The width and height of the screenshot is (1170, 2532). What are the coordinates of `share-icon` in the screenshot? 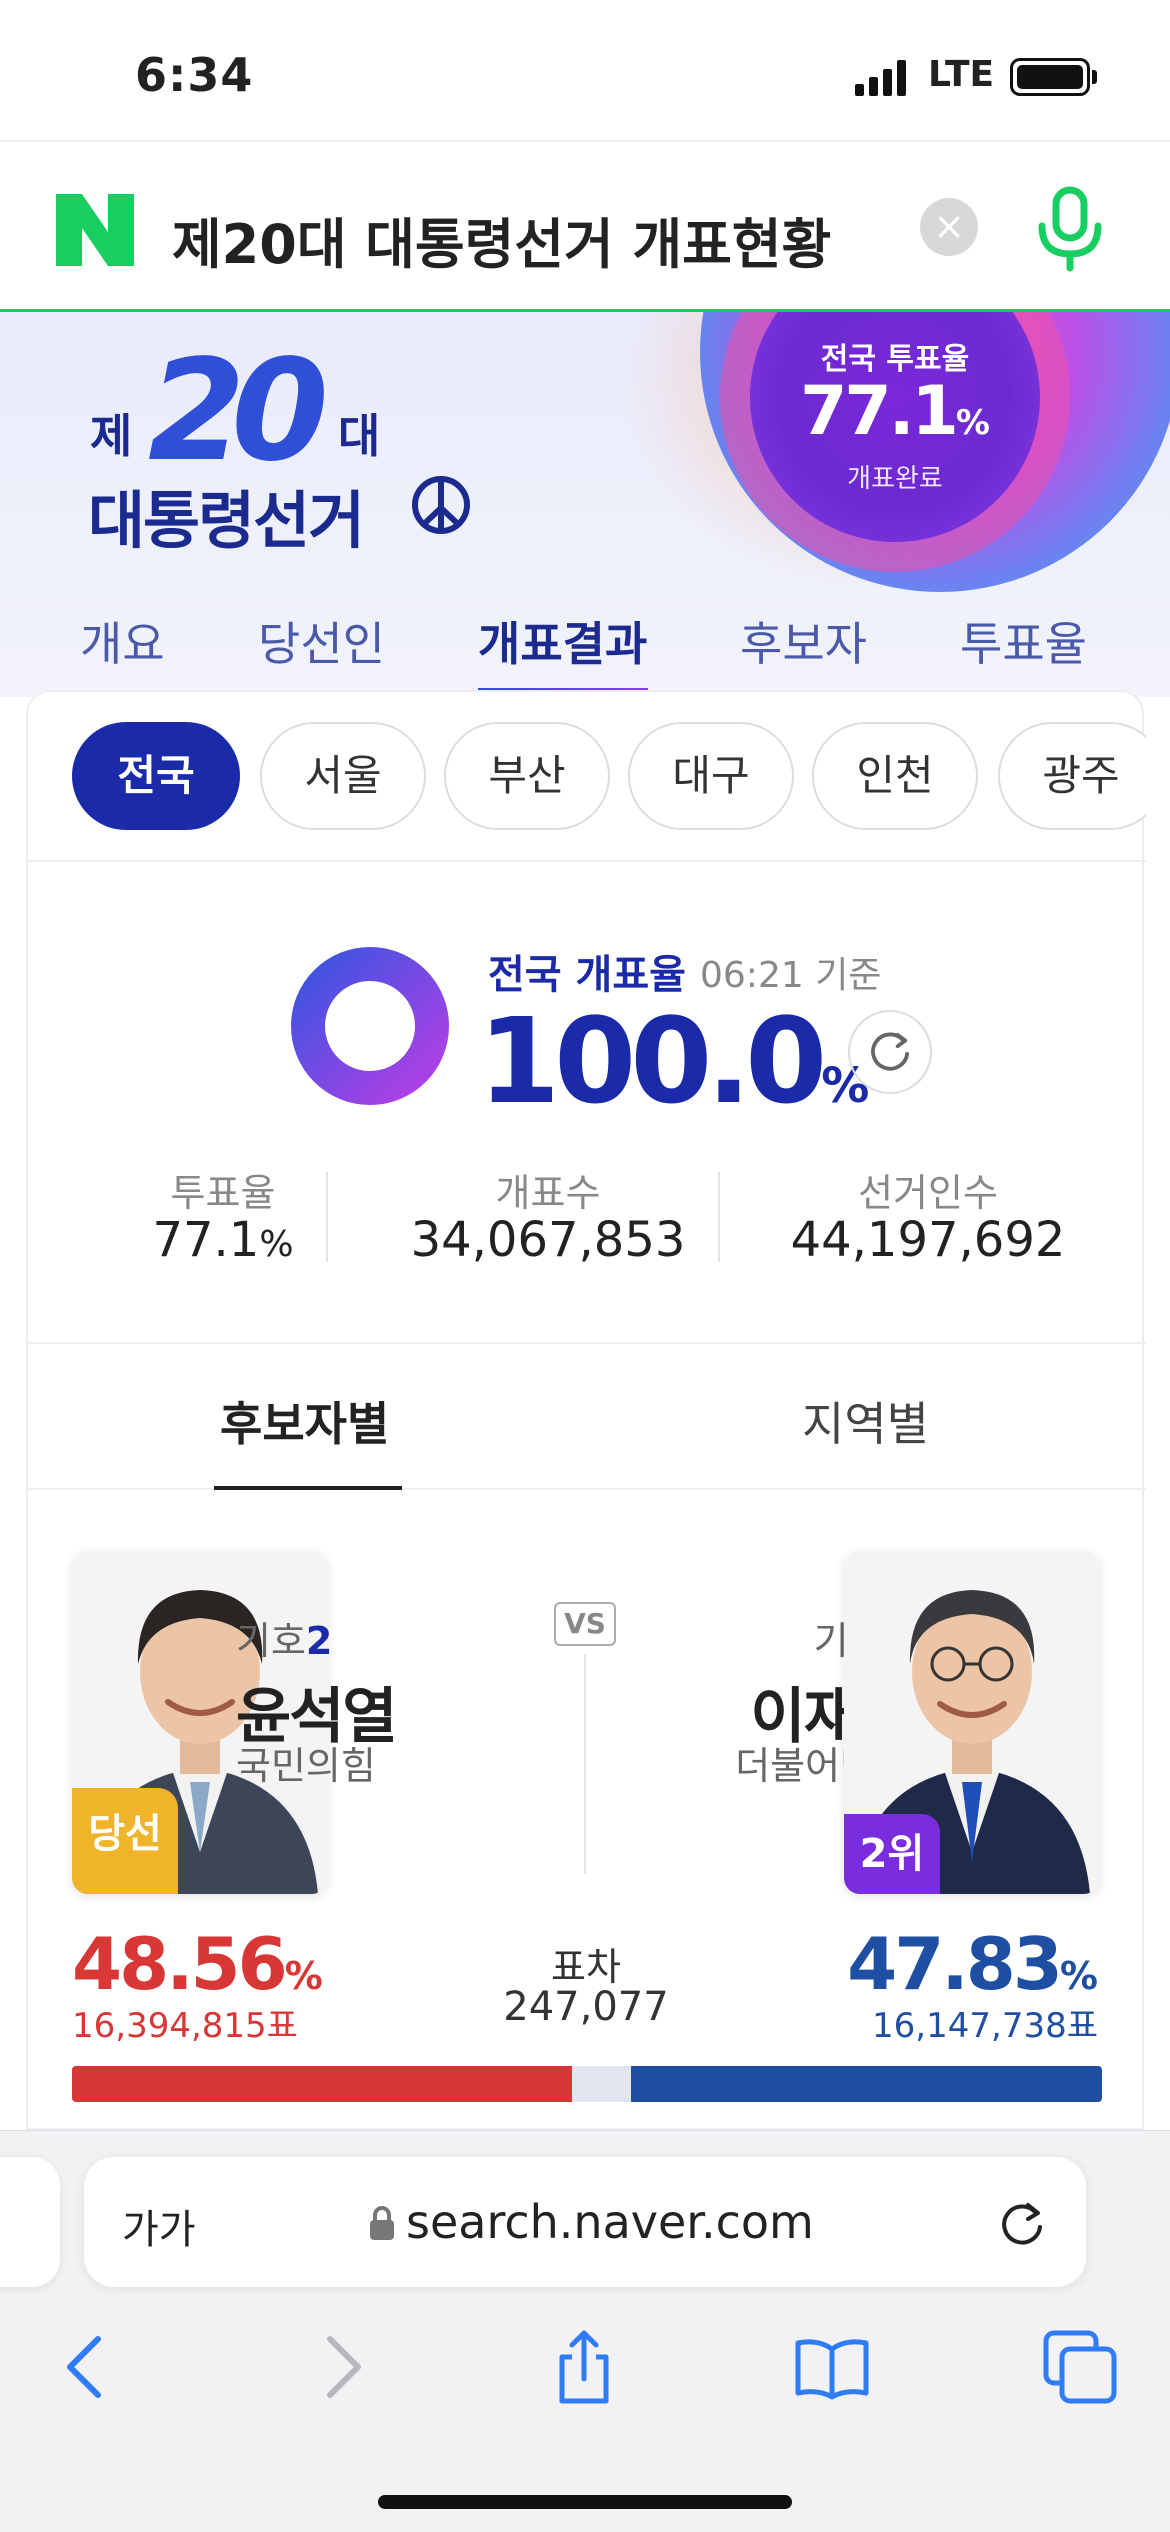 It's located at (584, 2367).